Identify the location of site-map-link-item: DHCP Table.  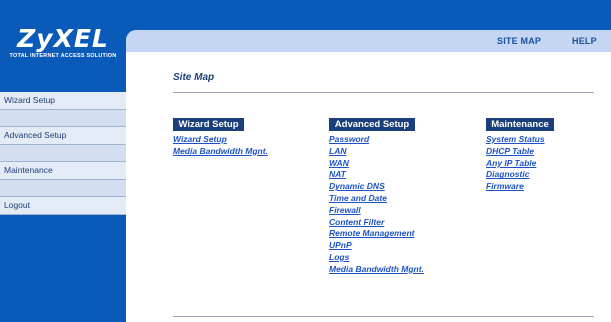
(520, 152).